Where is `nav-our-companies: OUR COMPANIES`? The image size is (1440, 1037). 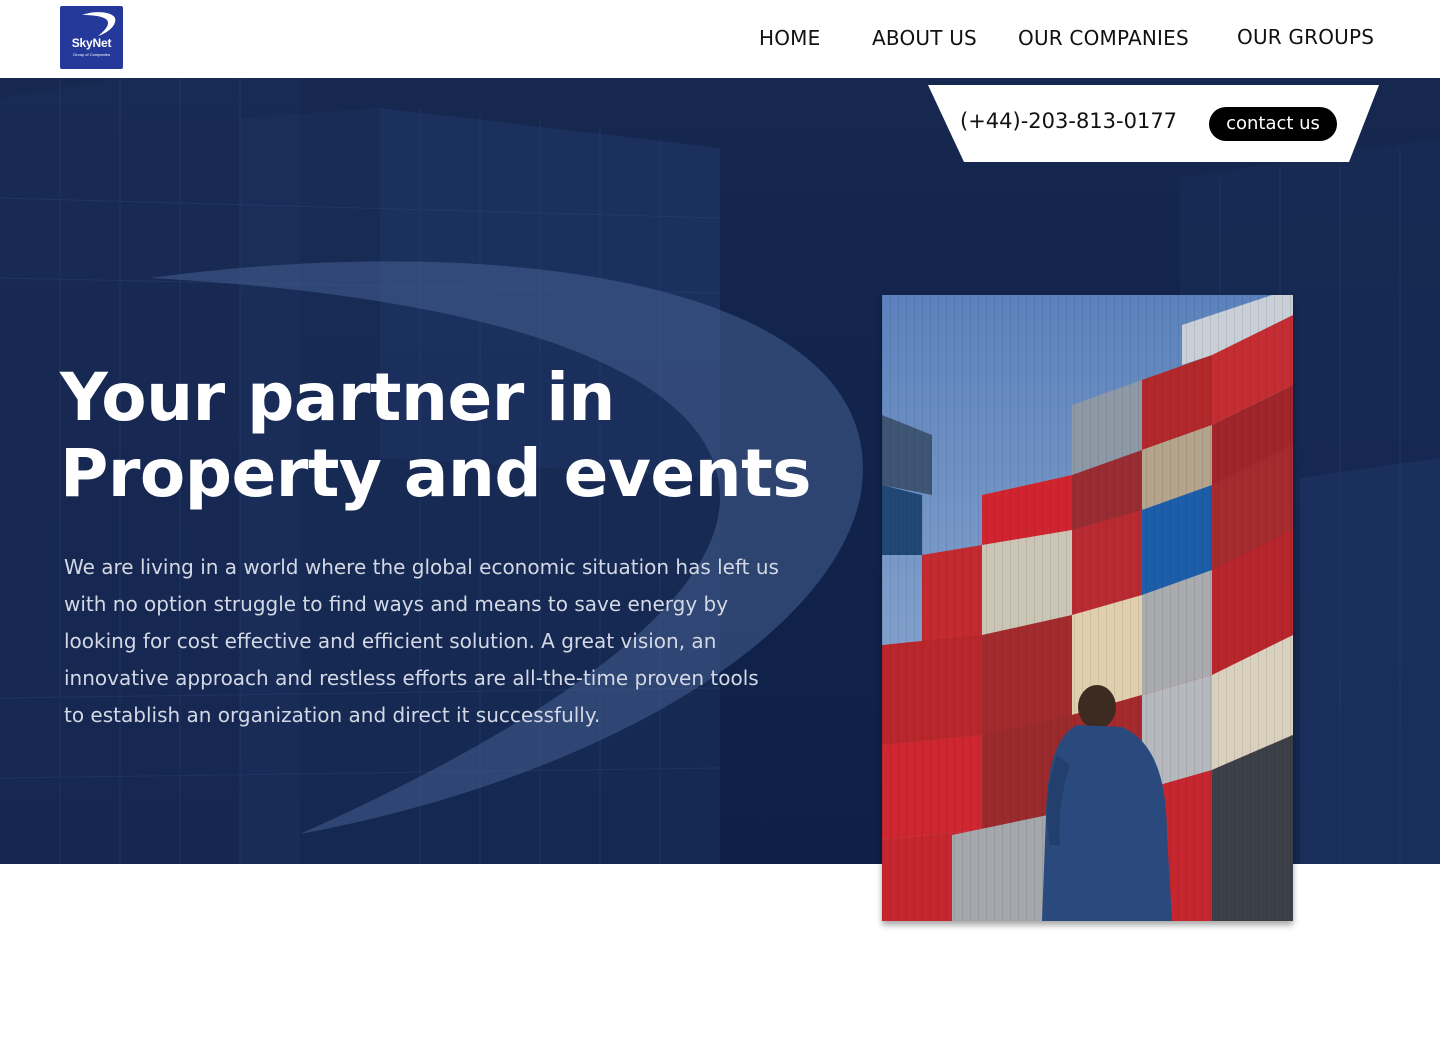
nav-our-companies: OUR COMPANIES is located at coordinates (1103, 38).